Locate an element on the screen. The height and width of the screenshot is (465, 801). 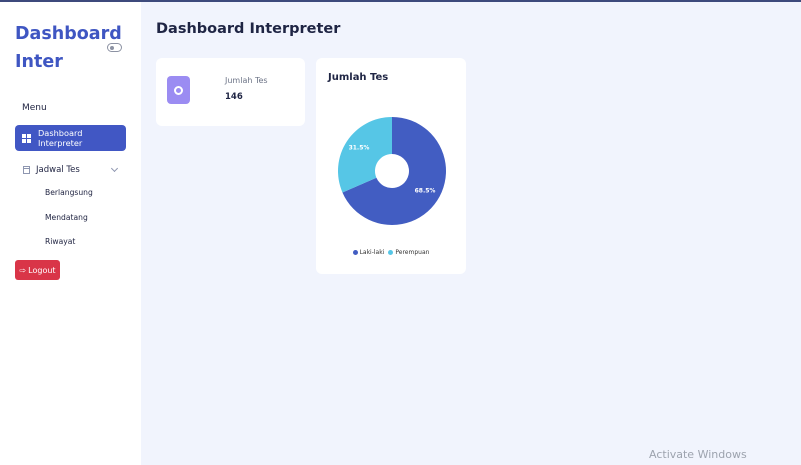
logout-label: Logout is located at coordinates (42, 270).